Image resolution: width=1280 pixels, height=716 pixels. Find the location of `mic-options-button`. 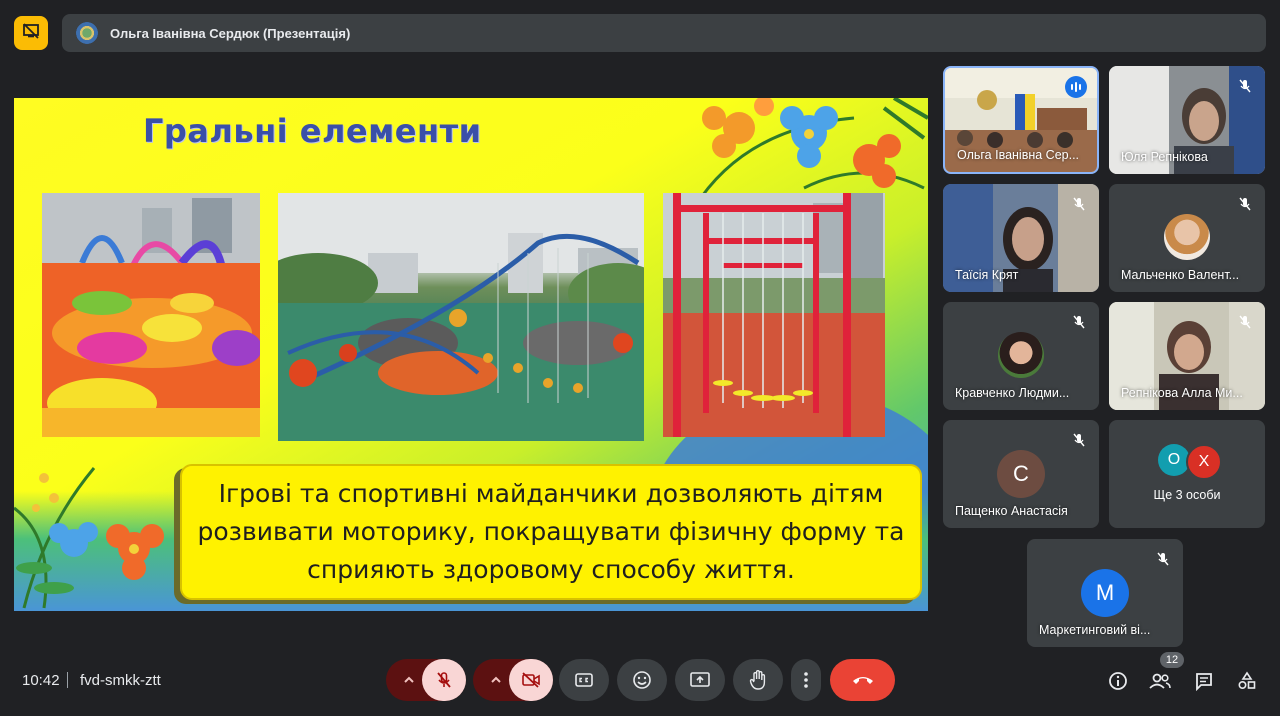

mic-options-button is located at coordinates (409, 680).